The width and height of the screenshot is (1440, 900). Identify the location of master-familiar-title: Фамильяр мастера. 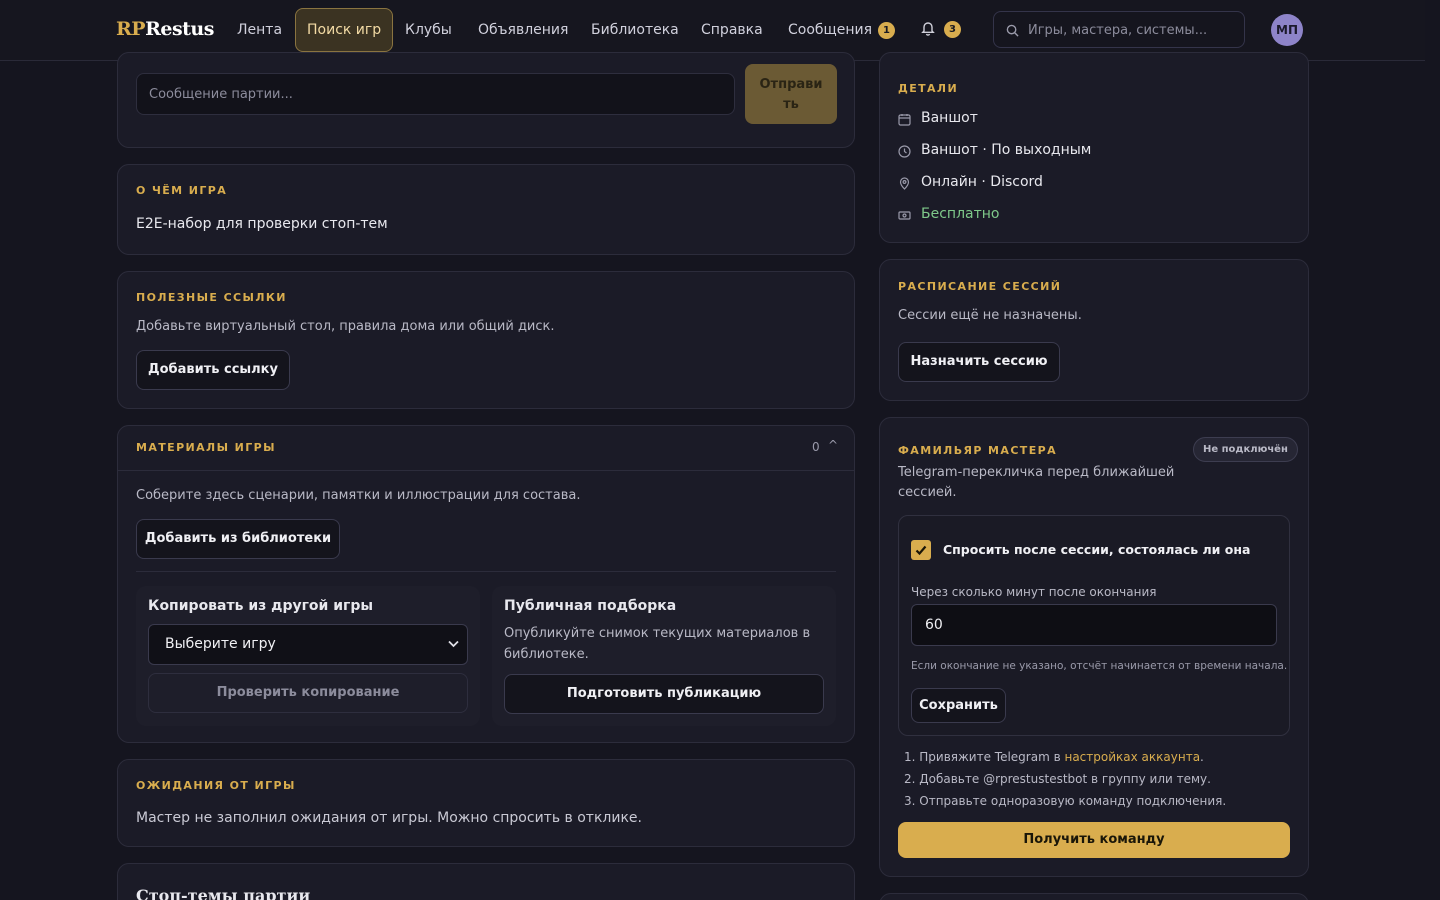
(977, 450).